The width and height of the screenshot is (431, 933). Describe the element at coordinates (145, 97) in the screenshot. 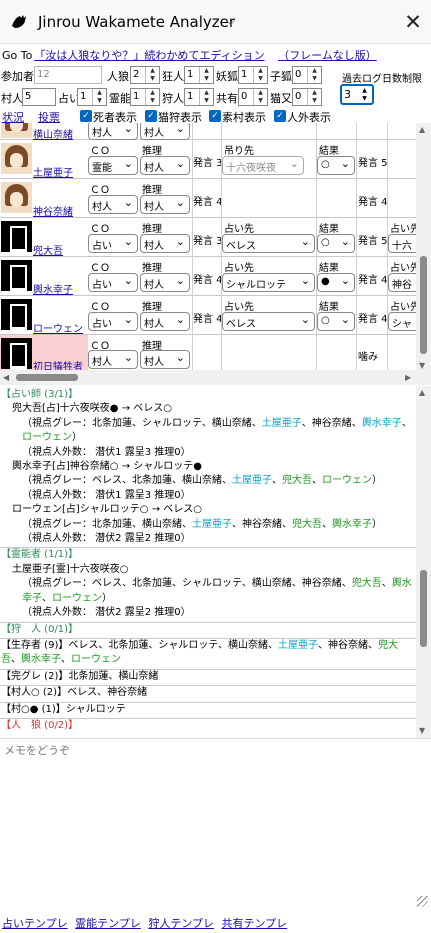

I see `medium-stepper: 1 ▲ ▼` at that location.